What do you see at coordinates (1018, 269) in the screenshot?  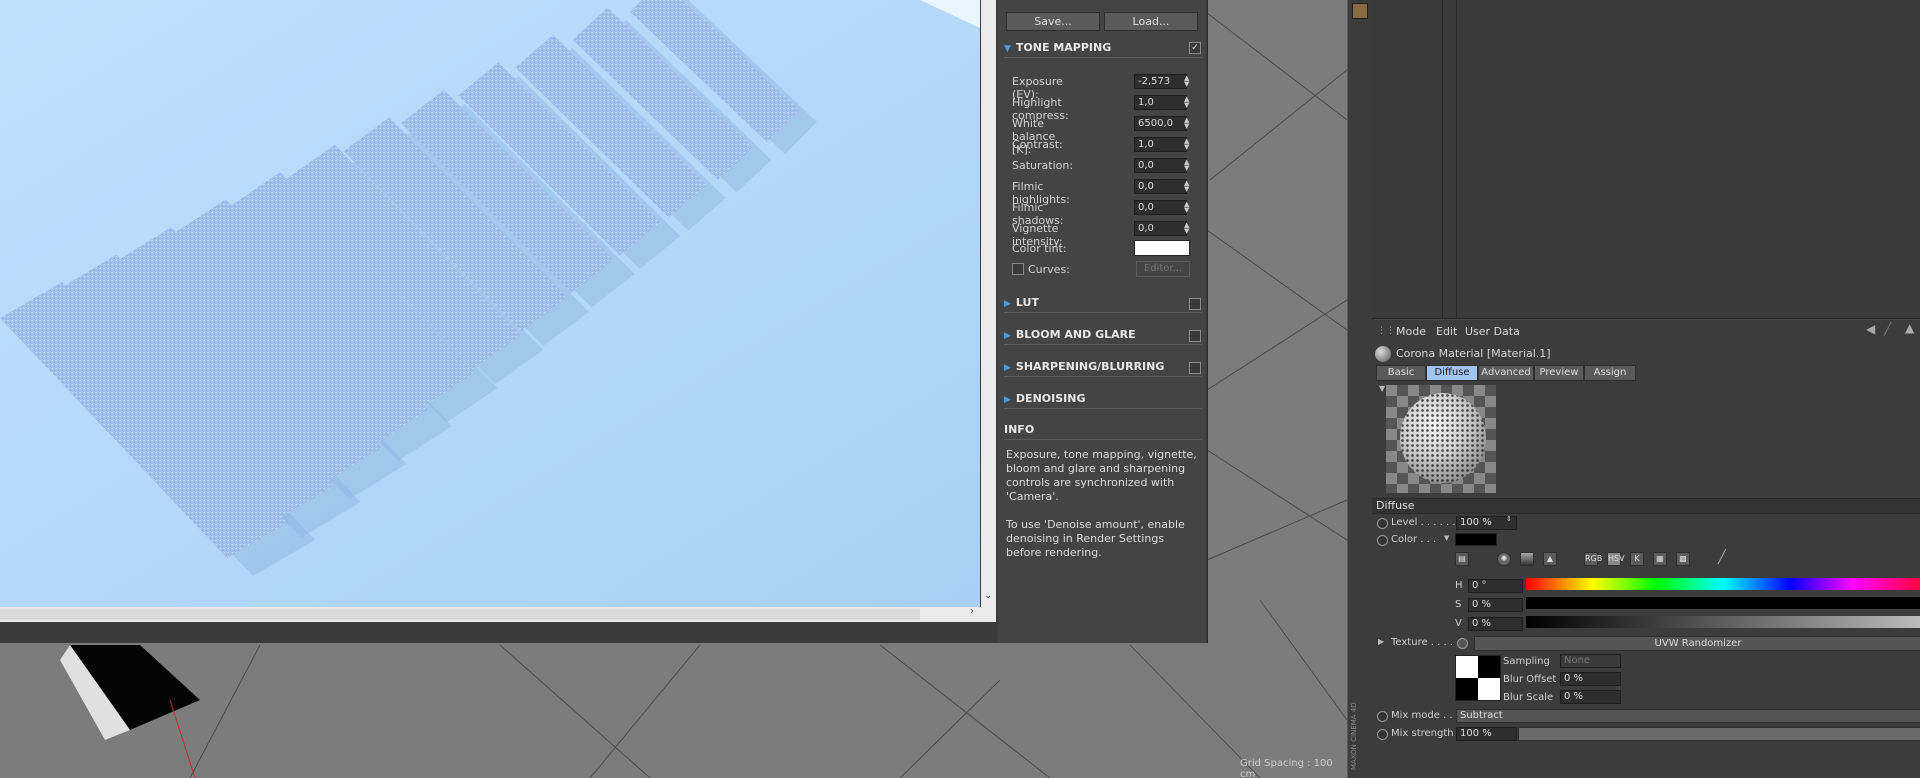 I see `curves-checkbox` at bounding box center [1018, 269].